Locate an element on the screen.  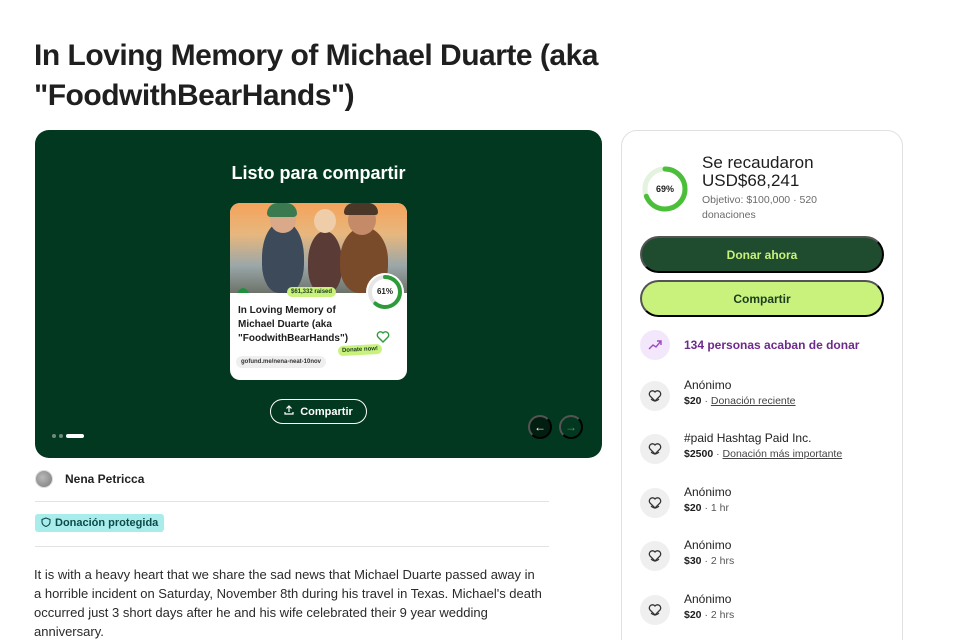
donation-detail-link: Donación reciente is located at coordinates (753, 401).